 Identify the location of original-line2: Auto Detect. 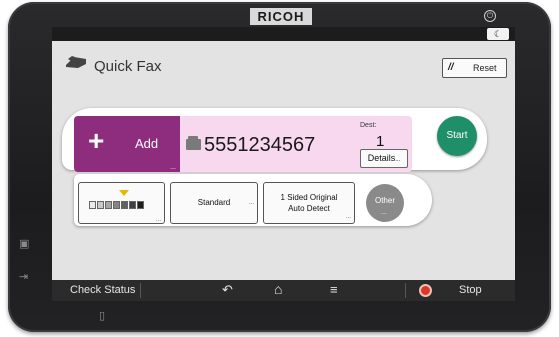
(309, 208).